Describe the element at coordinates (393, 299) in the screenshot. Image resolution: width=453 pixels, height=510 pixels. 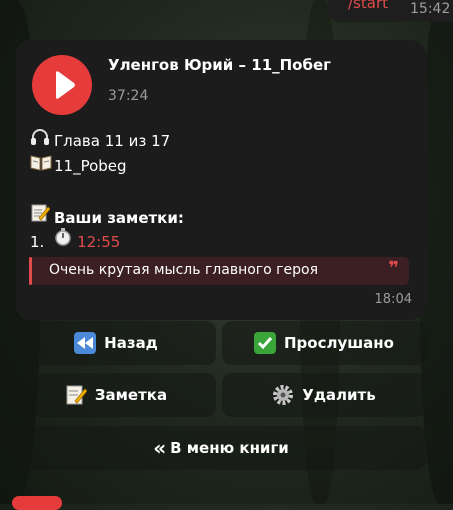
I see `message-time: 18:04` at that location.